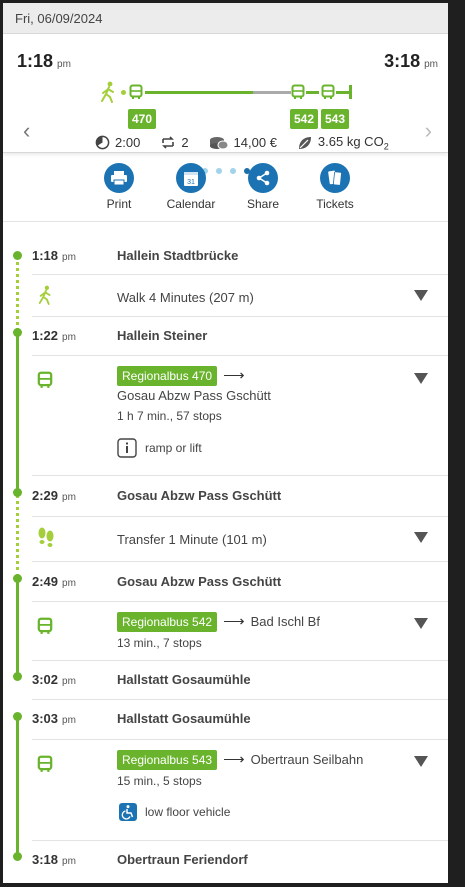 The image size is (465, 887). Describe the element at coordinates (26, 131) in the screenshot. I see `chevron-left-icon: ‹` at that location.